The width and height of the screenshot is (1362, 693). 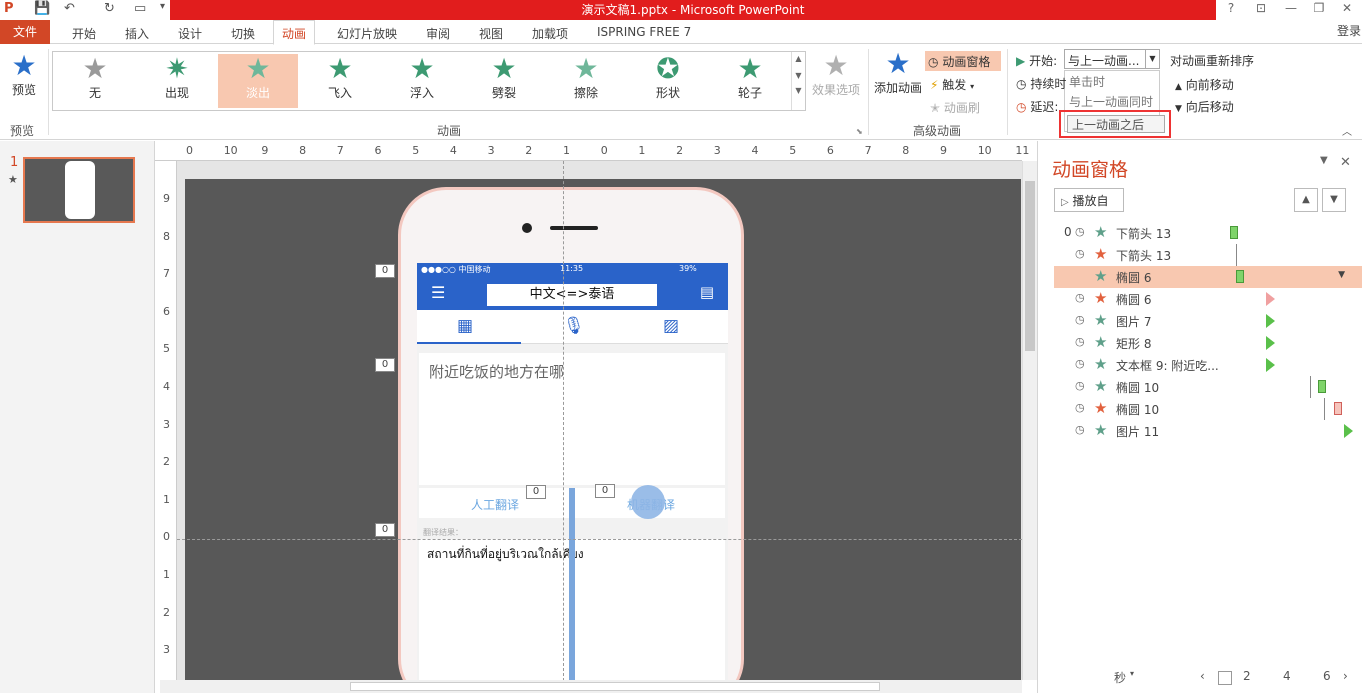 What do you see at coordinates (1112, 59) in the screenshot?
I see `start-dropdown: 与上一动画... ▼` at bounding box center [1112, 59].